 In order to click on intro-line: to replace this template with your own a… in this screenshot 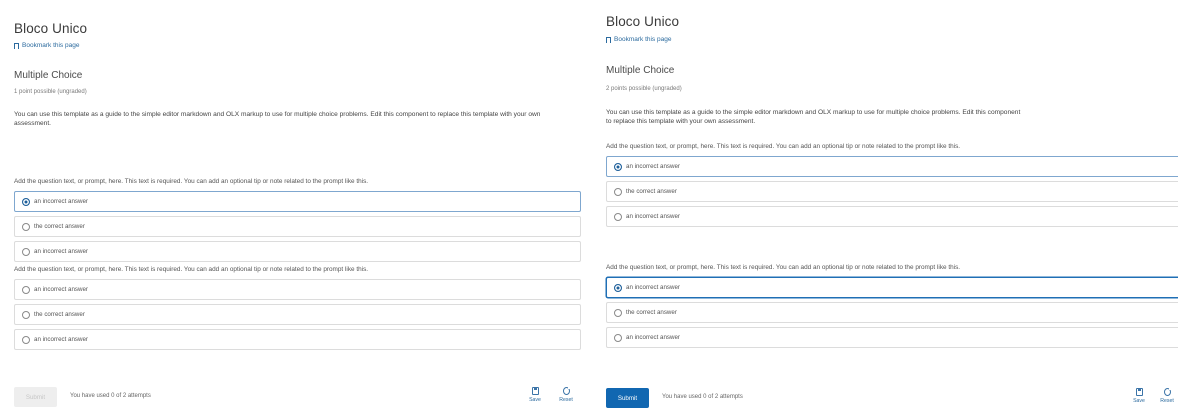, I will do `click(681, 121)`.